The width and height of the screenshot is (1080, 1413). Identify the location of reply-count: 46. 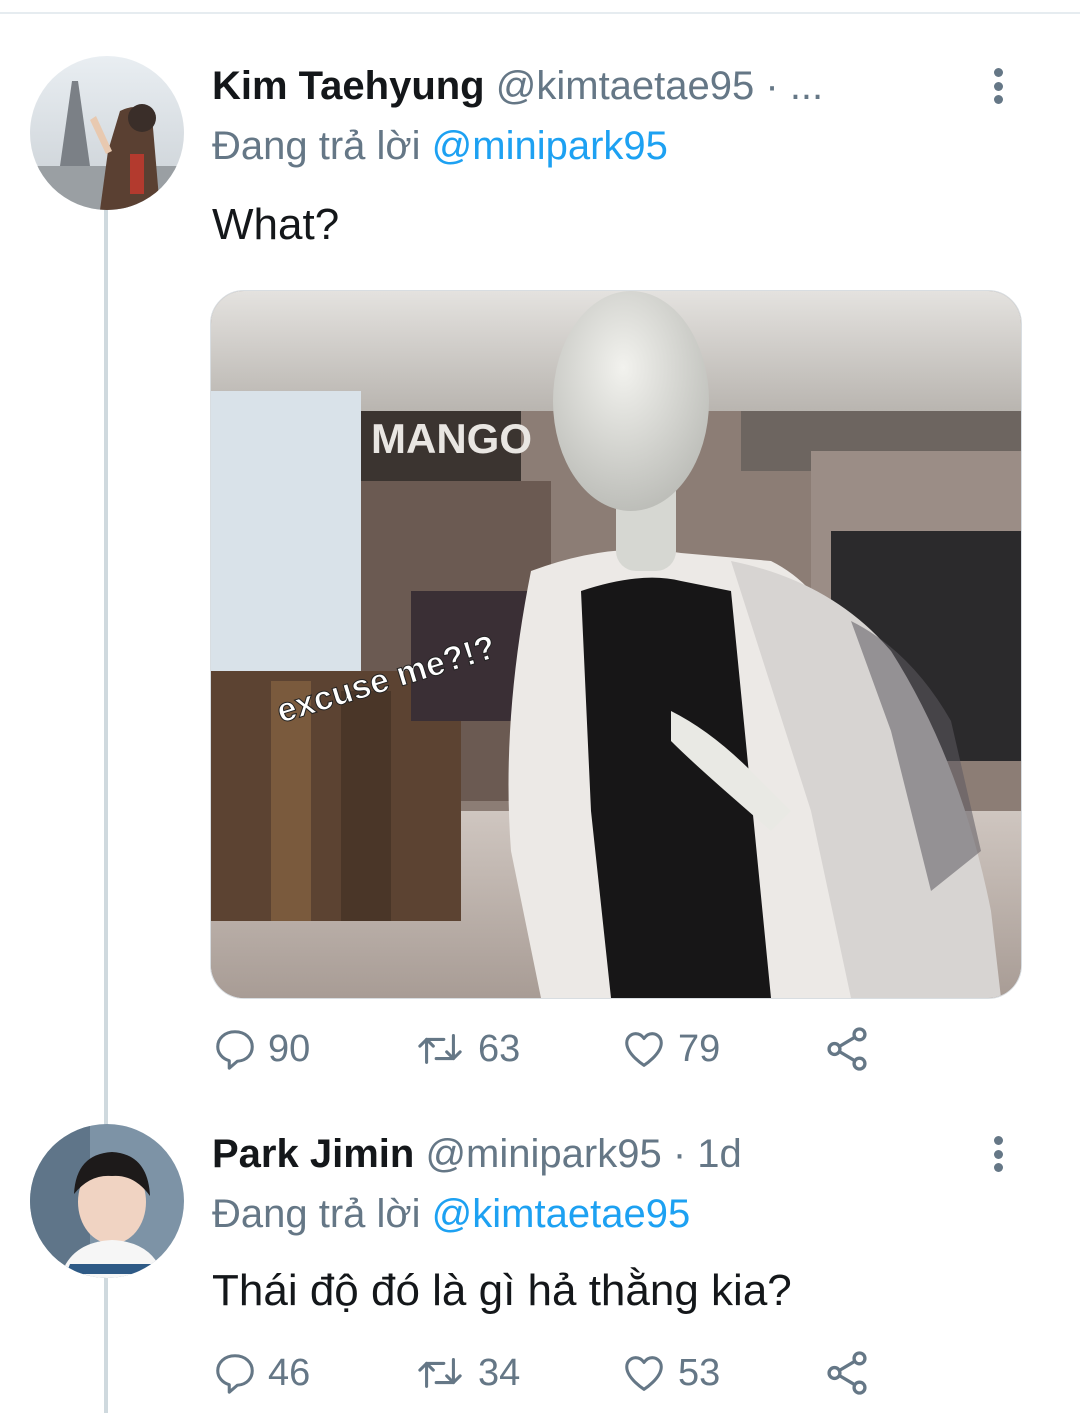
(289, 1372).